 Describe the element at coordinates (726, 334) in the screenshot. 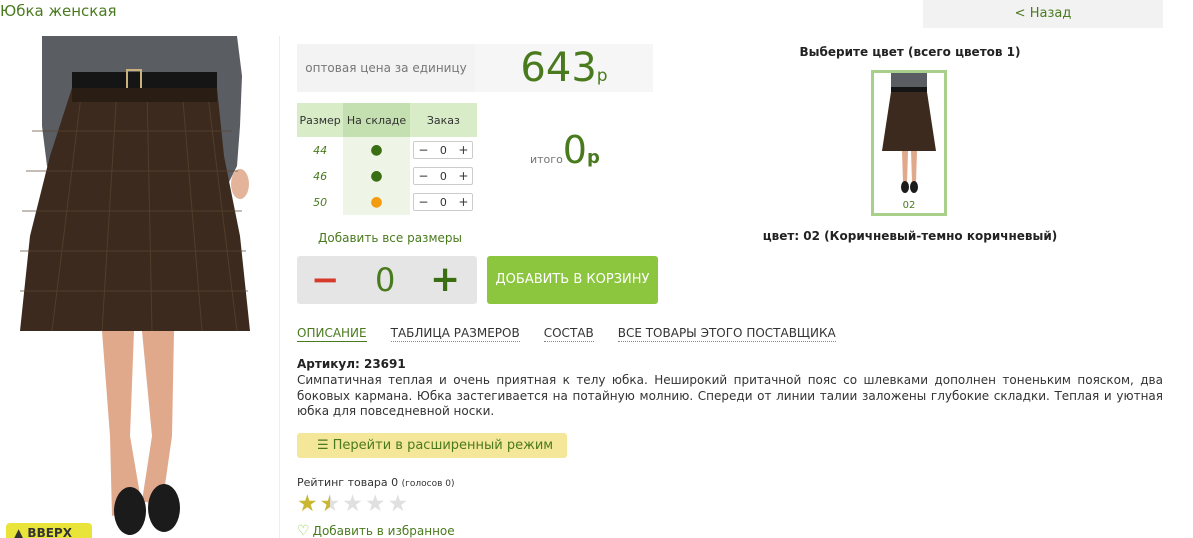

I see `tab-supplier-products: ВСЕ ТОВАРЫ ЭТОГО ПОСТАВЩИКА` at that location.